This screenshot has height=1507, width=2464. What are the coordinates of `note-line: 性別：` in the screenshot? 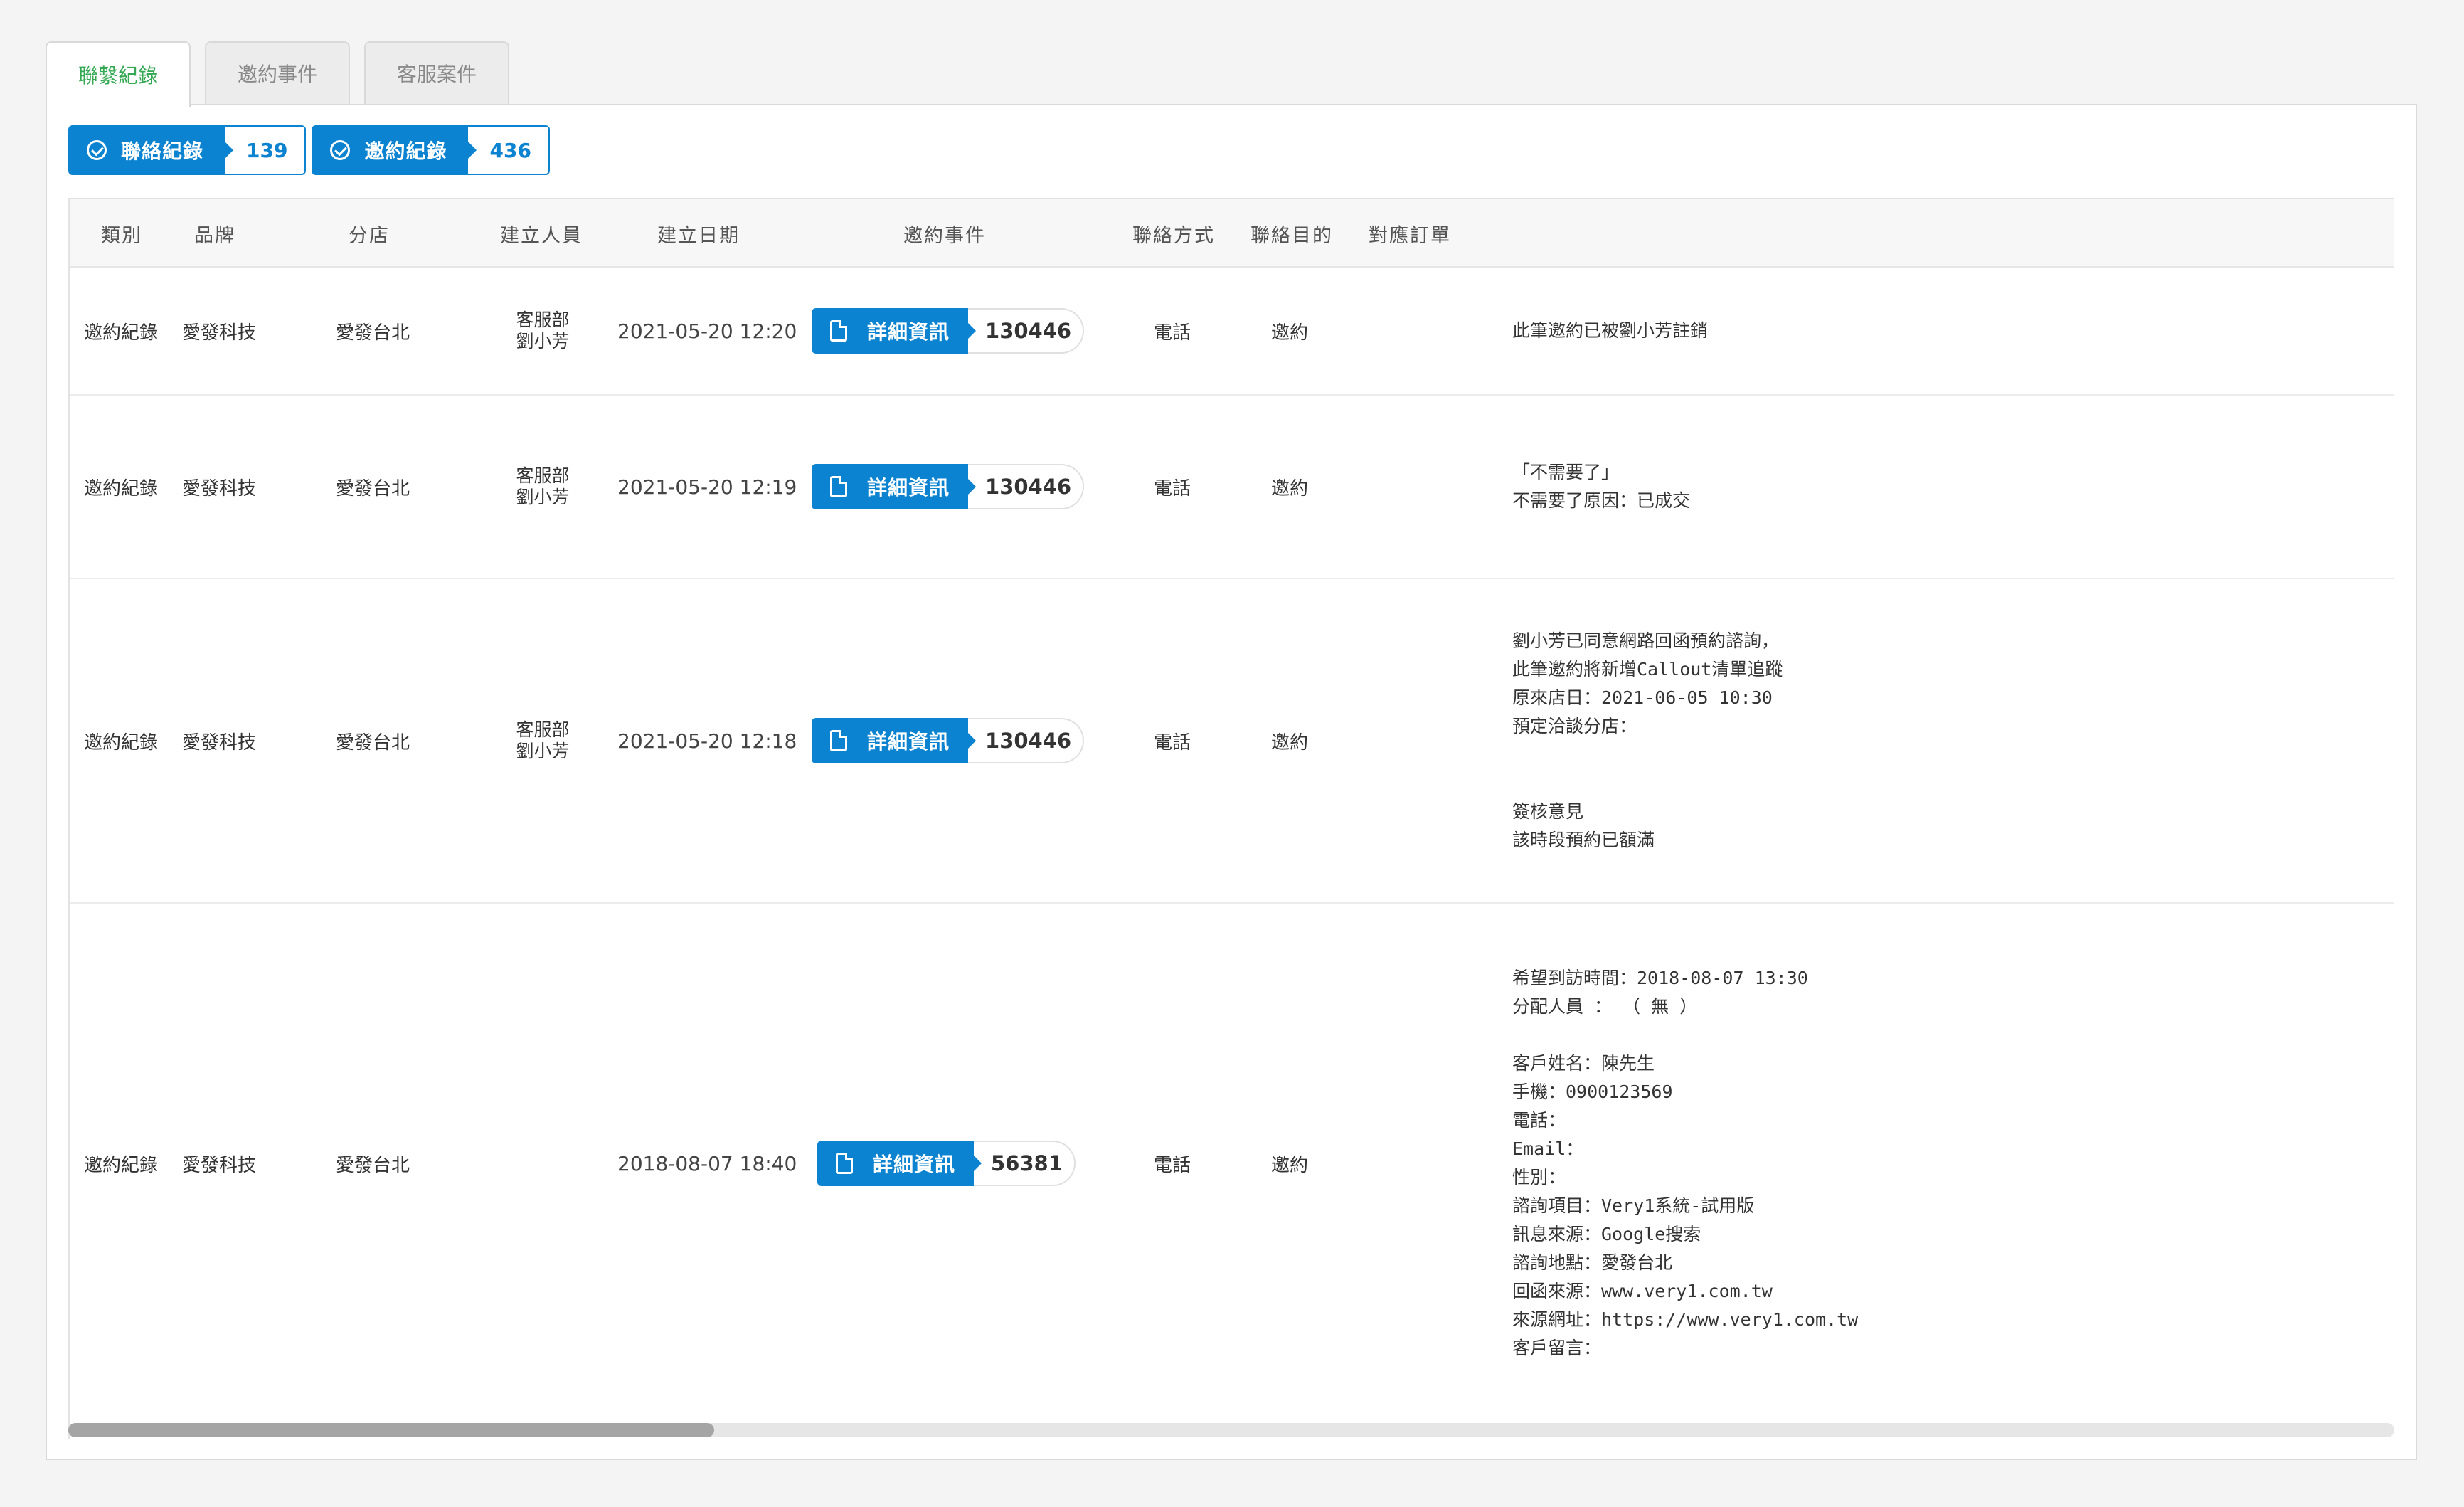 It's located at (1539, 1177).